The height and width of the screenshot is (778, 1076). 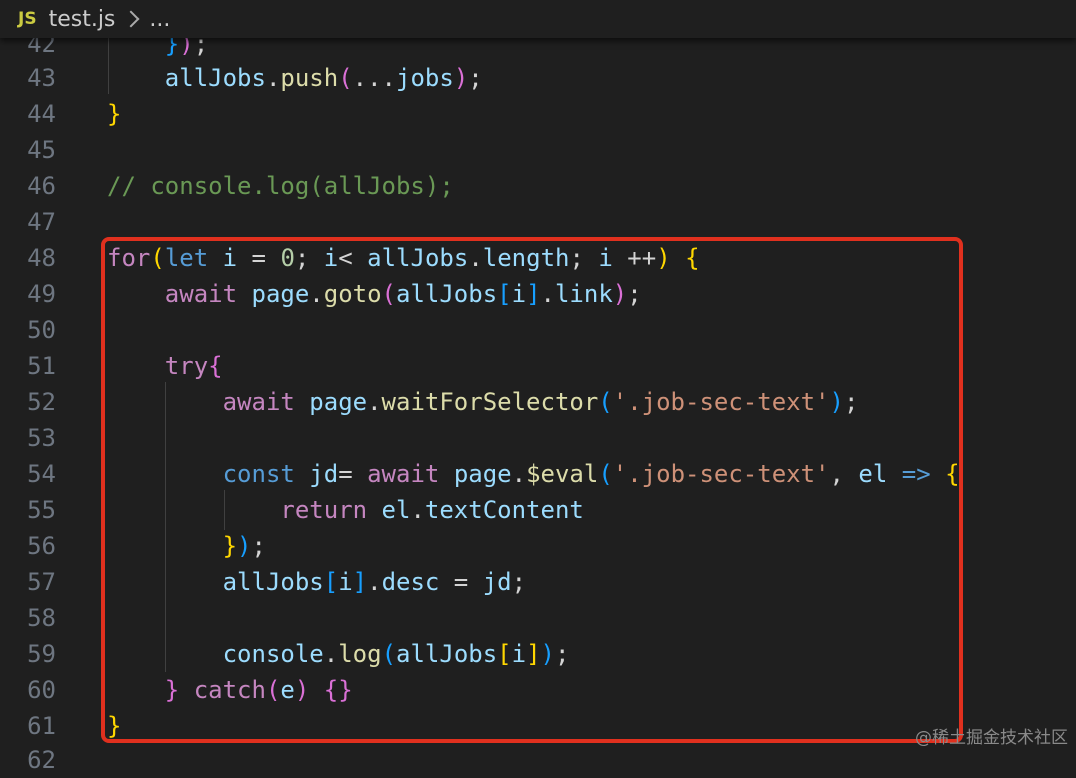 What do you see at coordinates (114, 114) in the screenshot?
I see `code-text: }` at bounding box center [114, 114].